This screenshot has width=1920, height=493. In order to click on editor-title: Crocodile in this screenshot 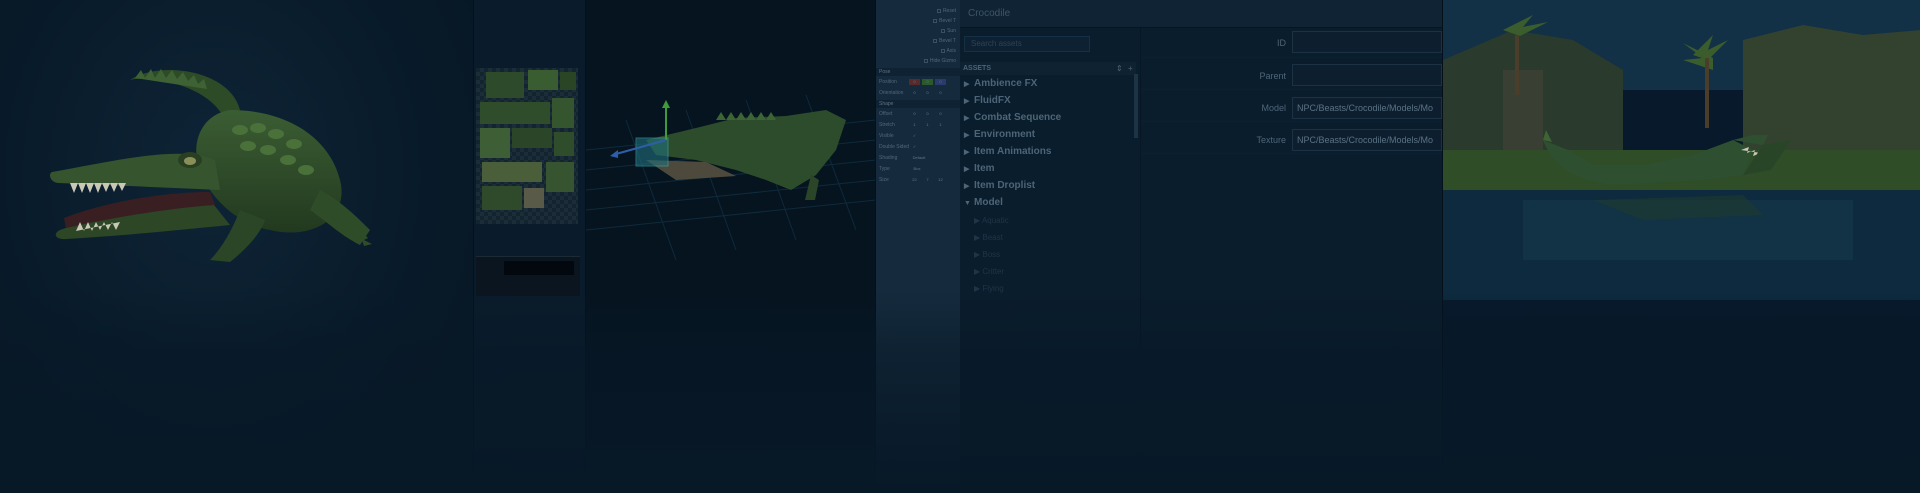, I will do `click(989, 13)`.